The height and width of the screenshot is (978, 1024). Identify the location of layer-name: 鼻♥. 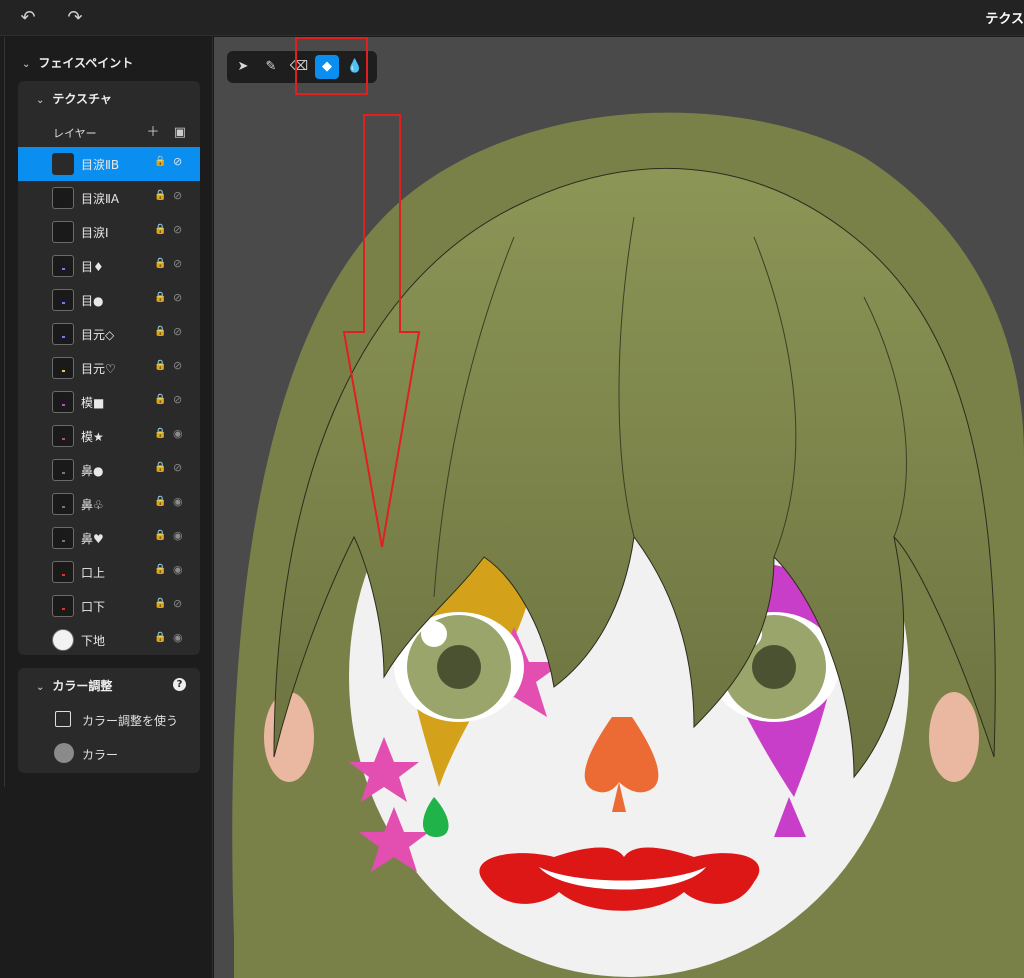
(92, 539).